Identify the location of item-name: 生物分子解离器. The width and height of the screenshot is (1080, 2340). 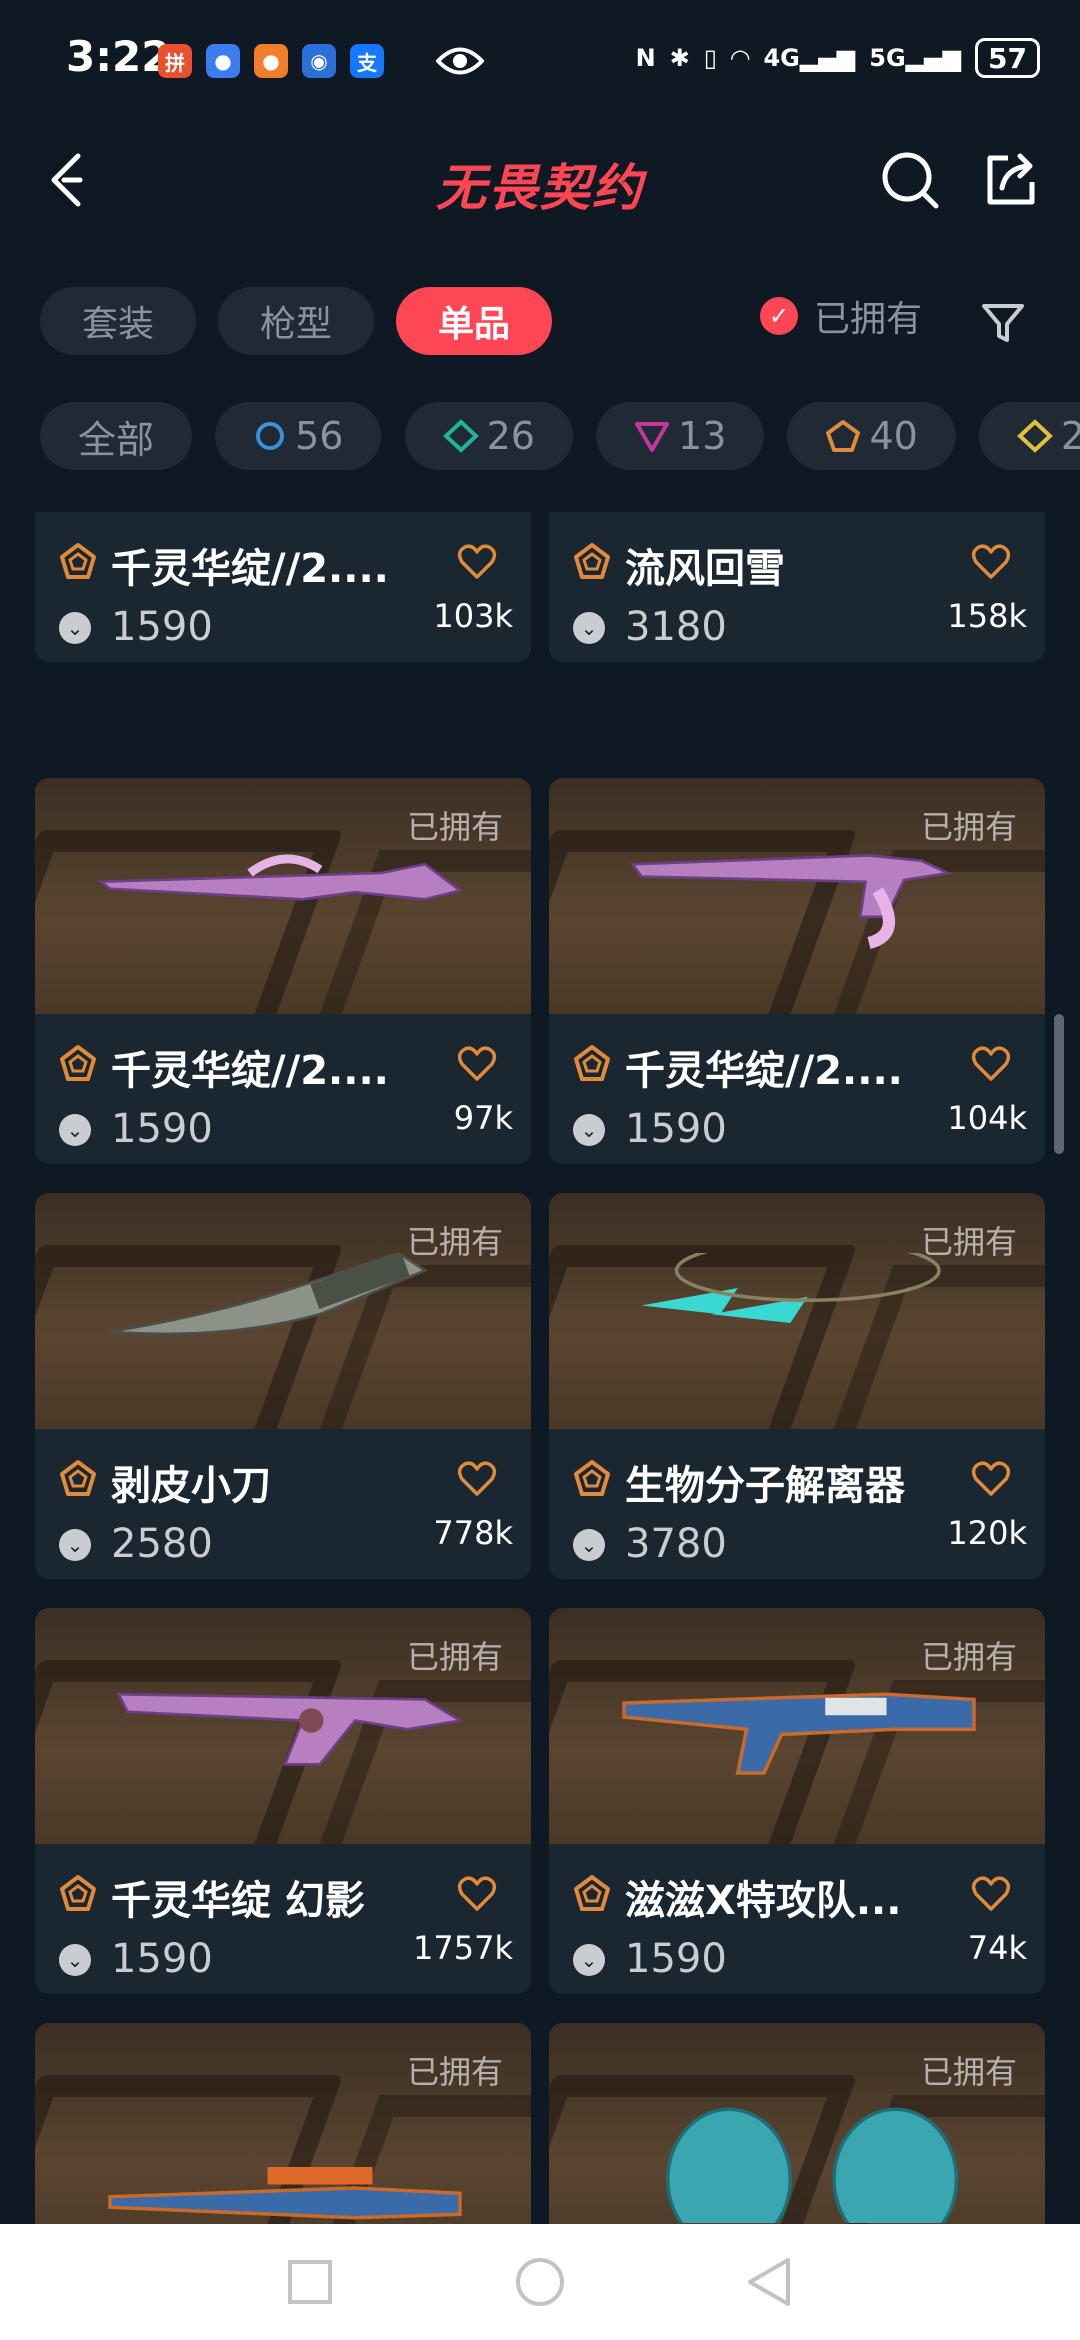
(765, 1486).